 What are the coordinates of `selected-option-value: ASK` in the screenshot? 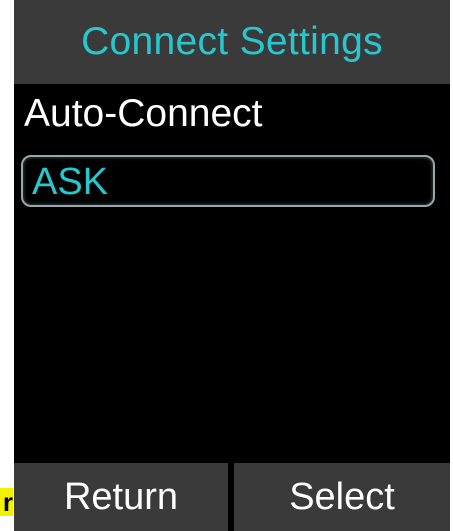 It's located at (70, 182).